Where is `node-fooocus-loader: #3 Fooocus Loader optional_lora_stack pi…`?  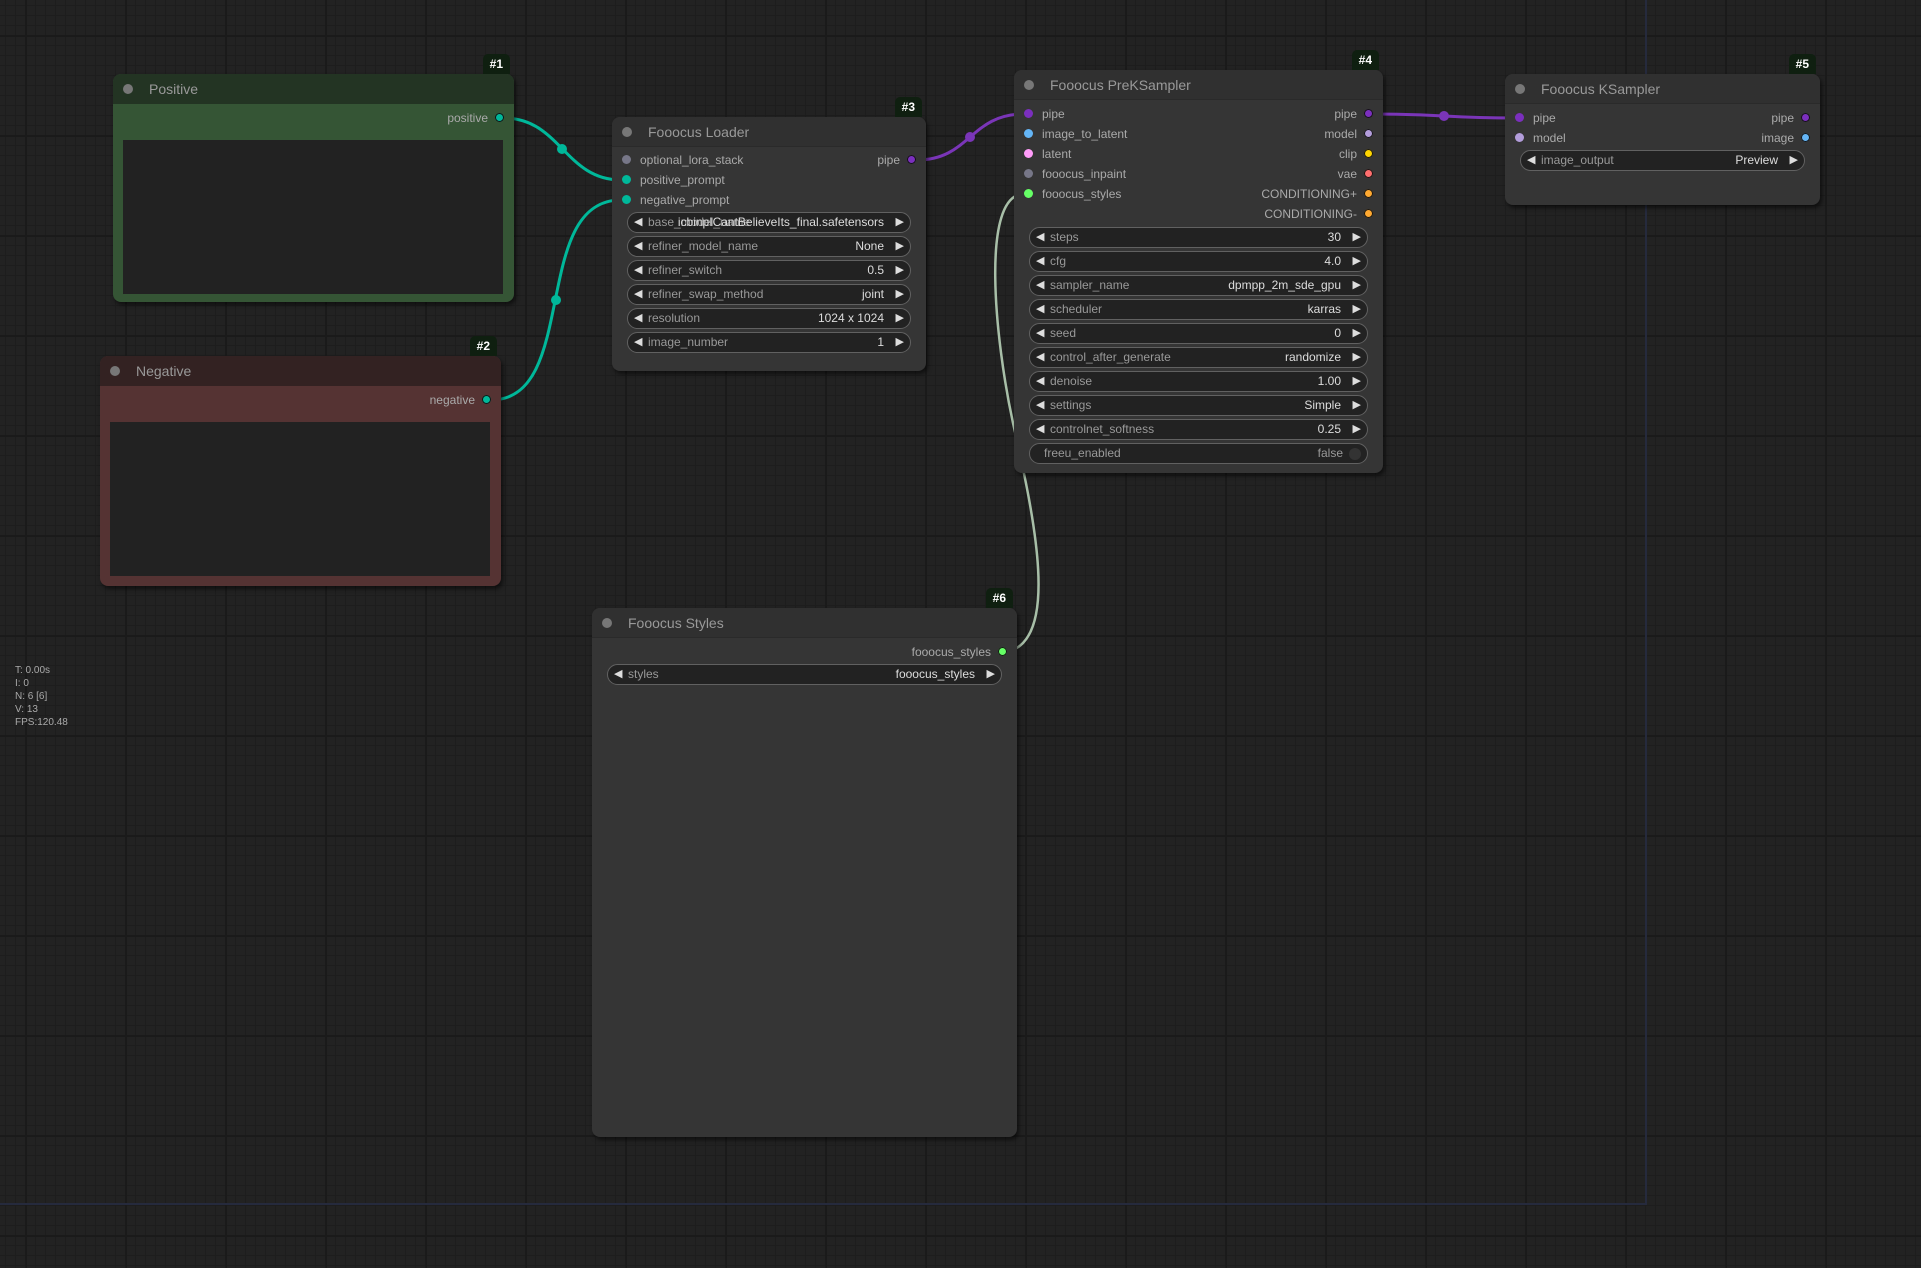
node-fooocus-loader: #3 Fooocus Loader optional_lora_stack pi… is located at coordinates (769, 234).